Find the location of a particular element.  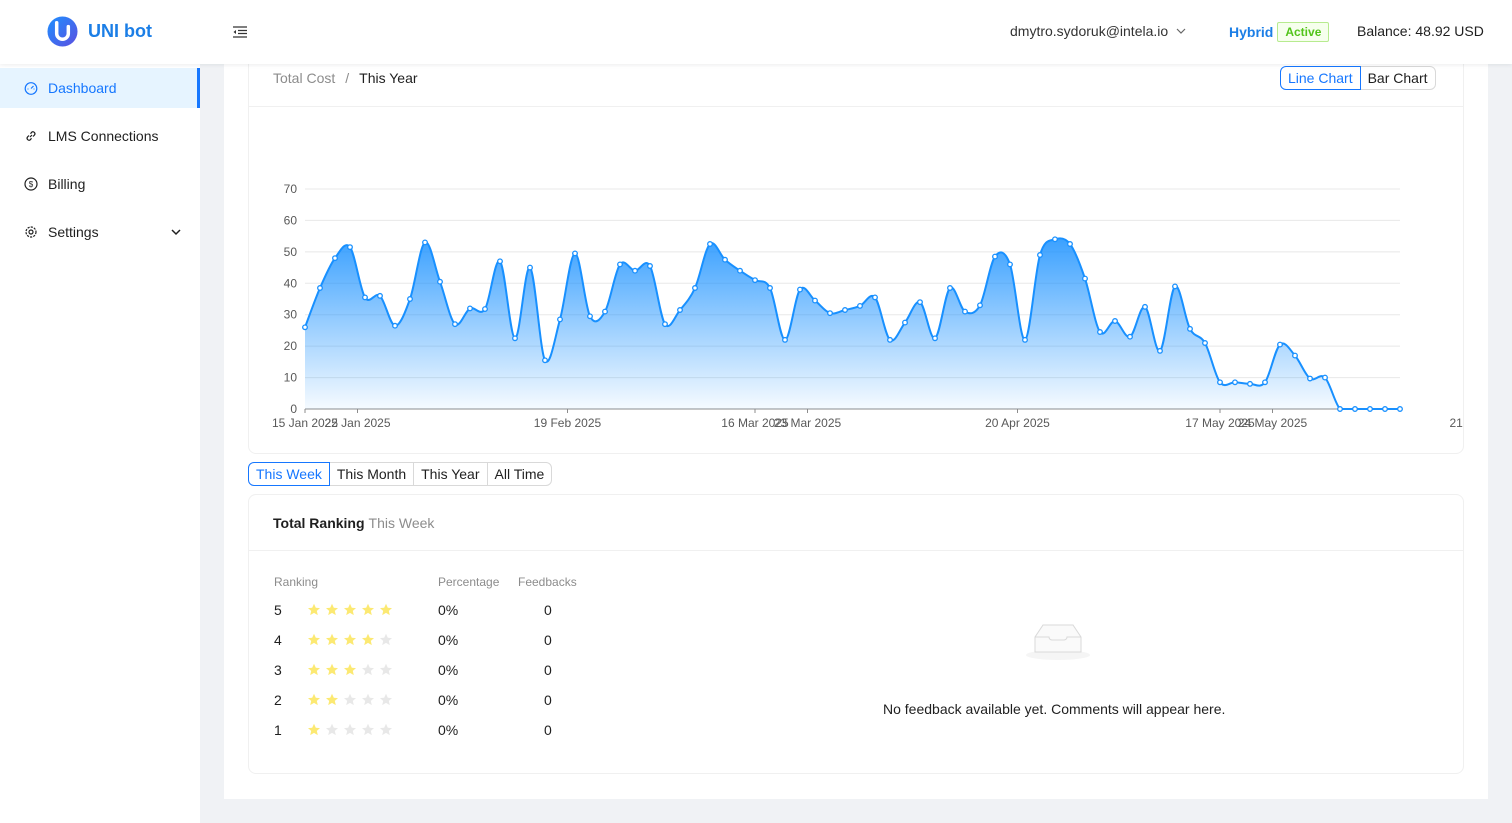

link-icon is located at coordinates (31, 136).